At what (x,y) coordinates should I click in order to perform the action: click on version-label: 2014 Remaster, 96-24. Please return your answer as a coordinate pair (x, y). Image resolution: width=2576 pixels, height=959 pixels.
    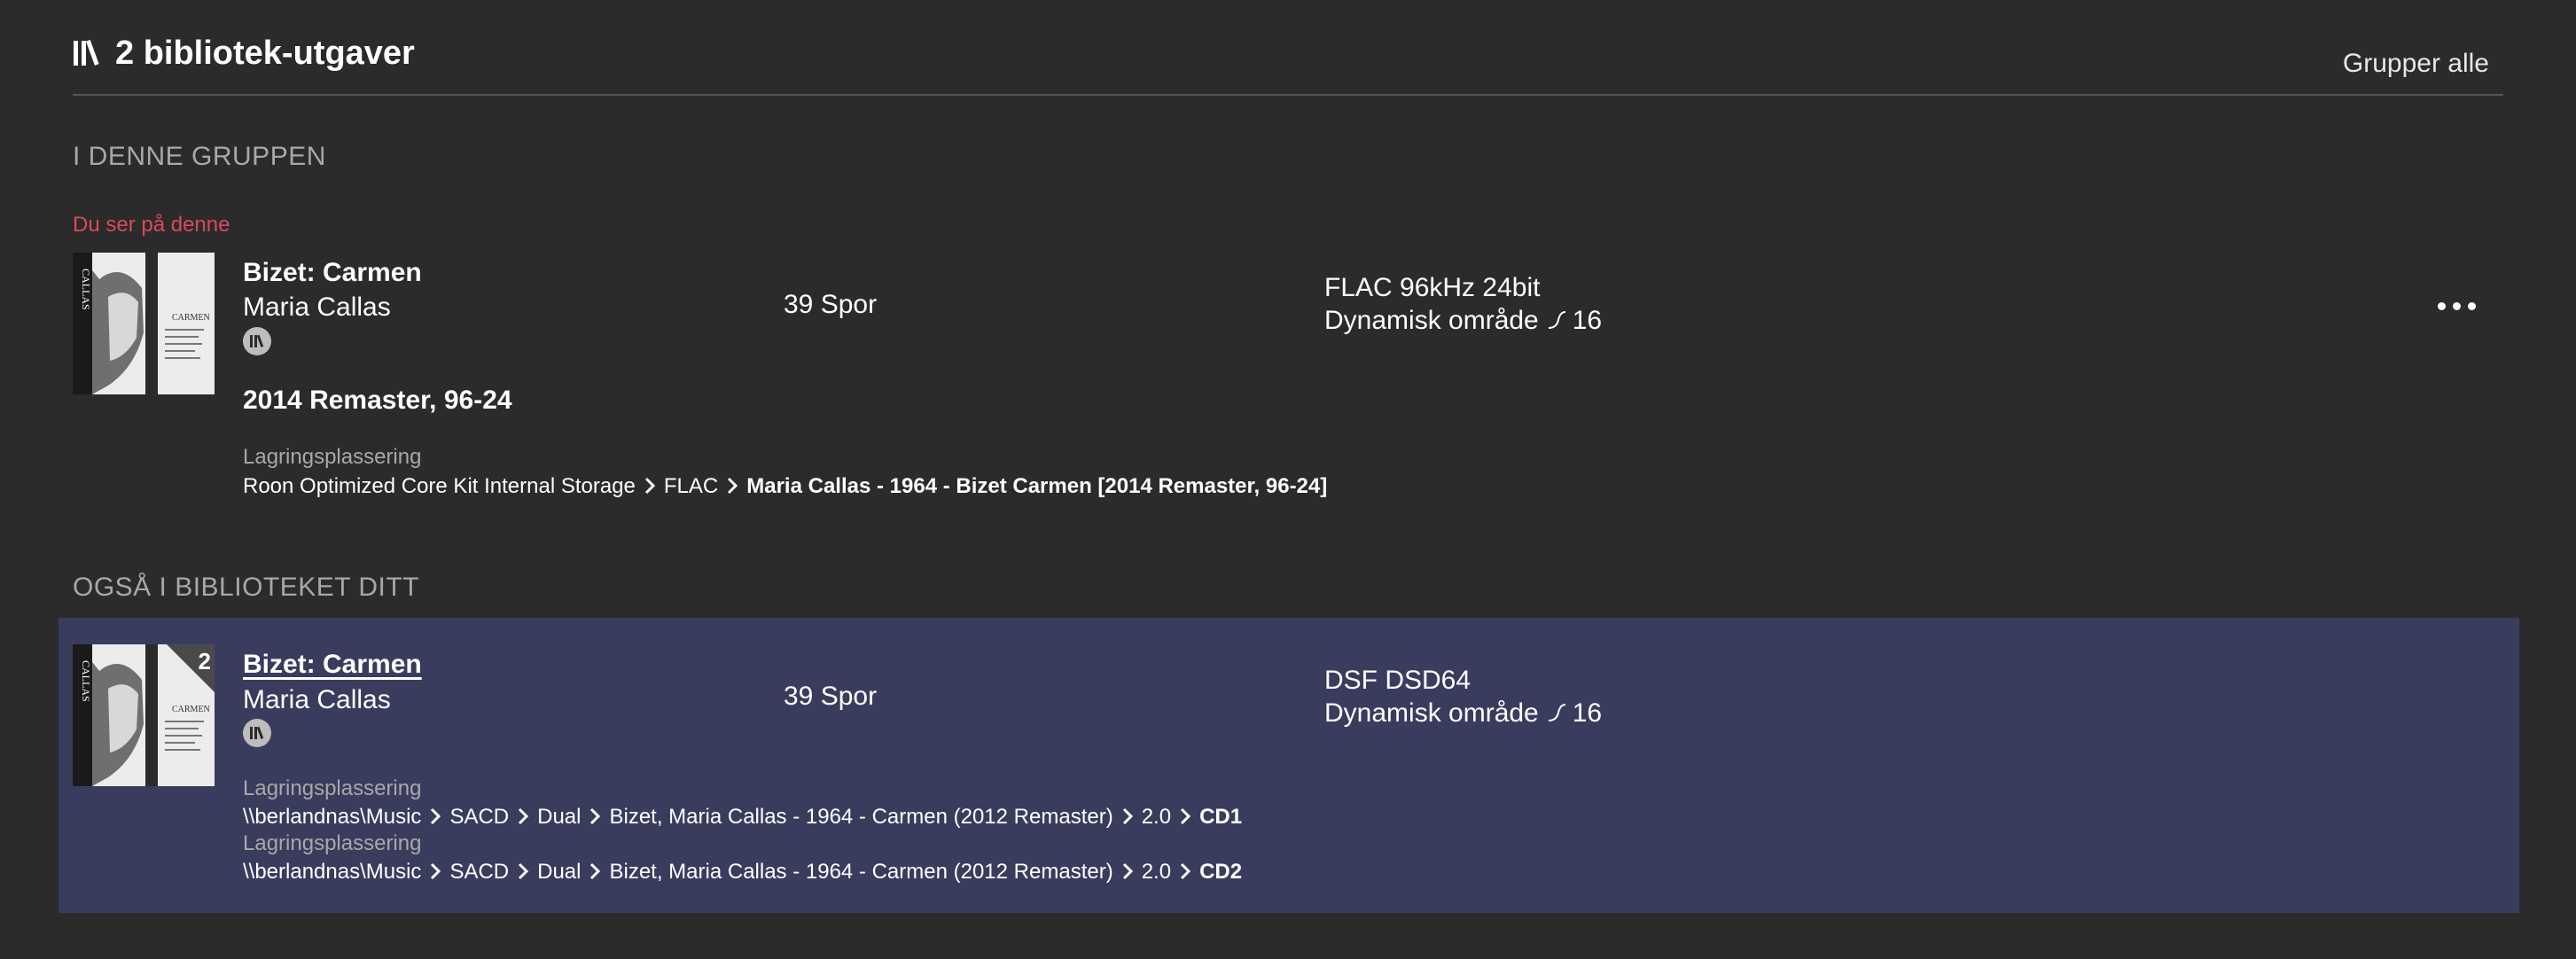
    Looking at the image, I should click on (377, 400).